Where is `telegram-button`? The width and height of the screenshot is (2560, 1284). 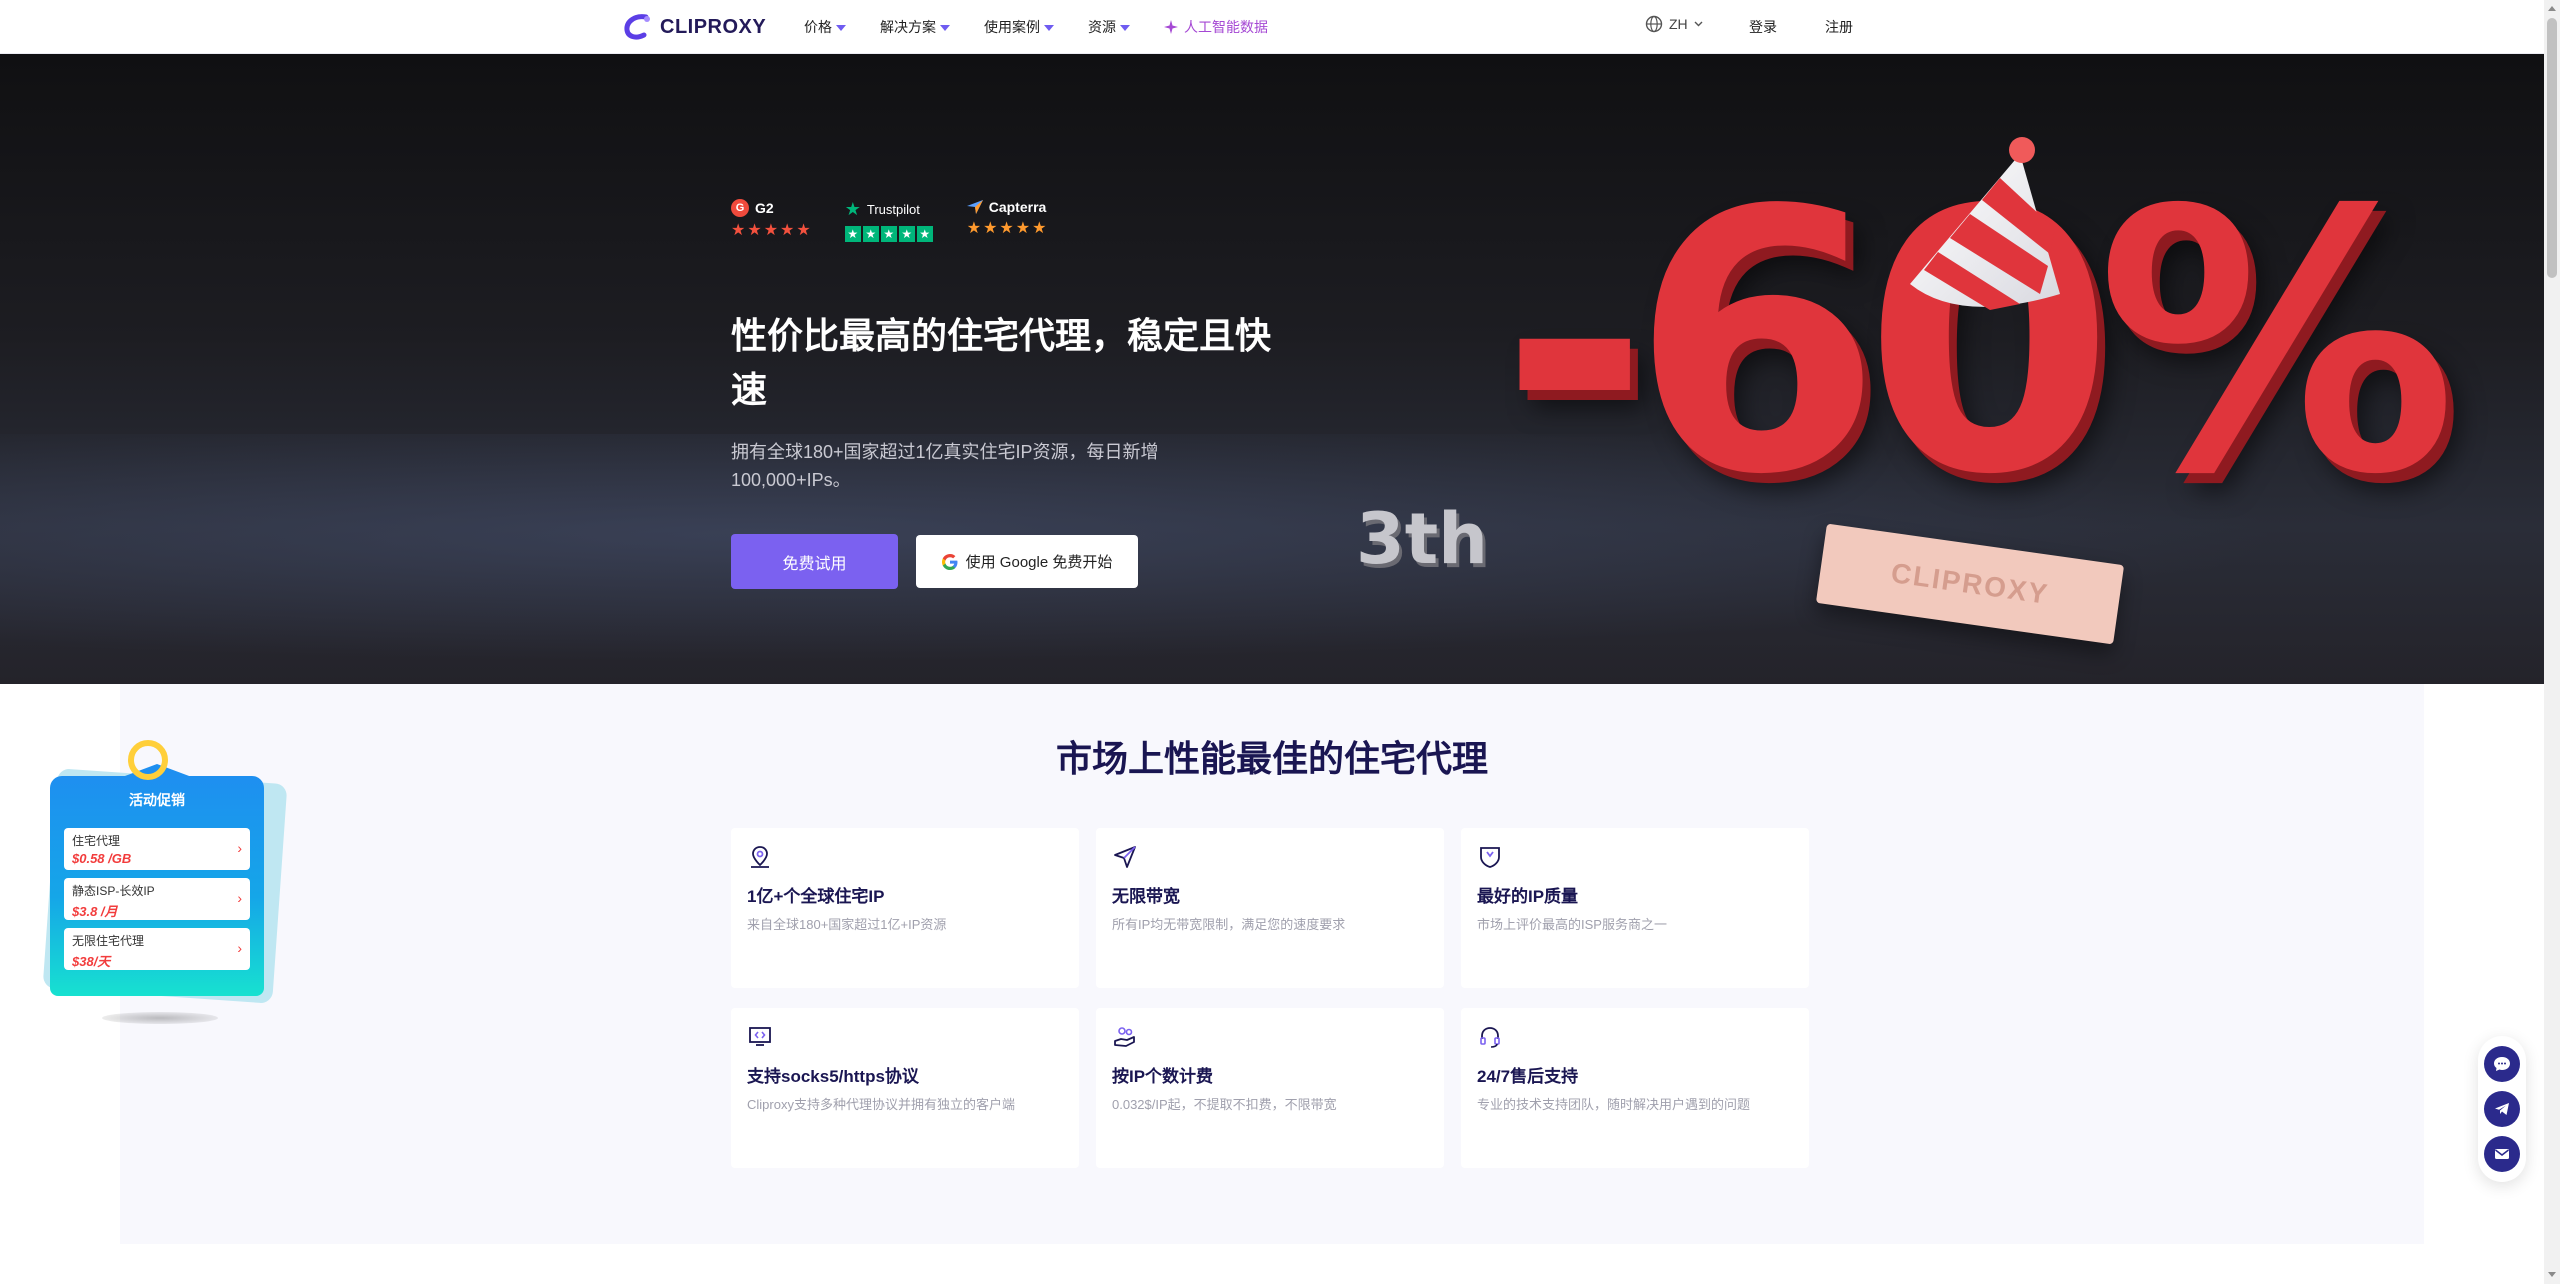
telegram-button is located at coordinates (2502, 1108).